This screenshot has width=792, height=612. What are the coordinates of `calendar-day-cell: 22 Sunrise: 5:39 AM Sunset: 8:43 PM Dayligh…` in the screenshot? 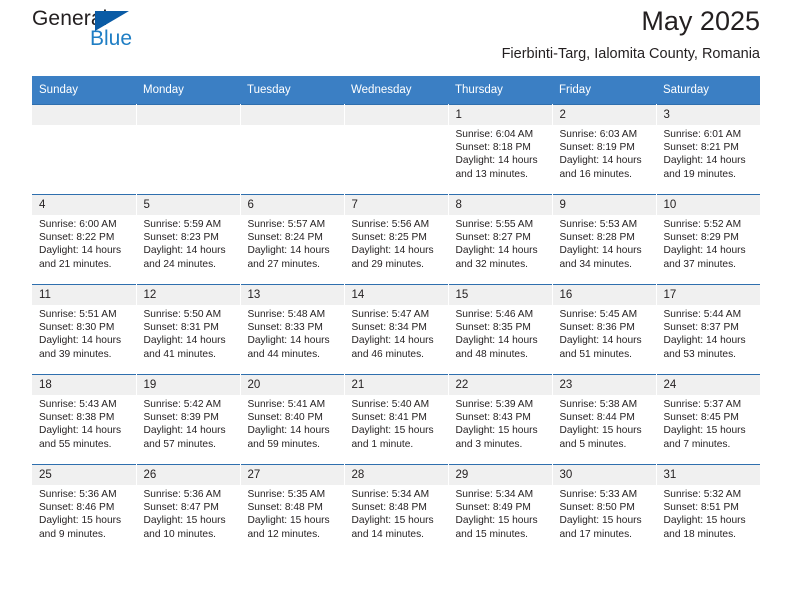 It's located at (500, 419).